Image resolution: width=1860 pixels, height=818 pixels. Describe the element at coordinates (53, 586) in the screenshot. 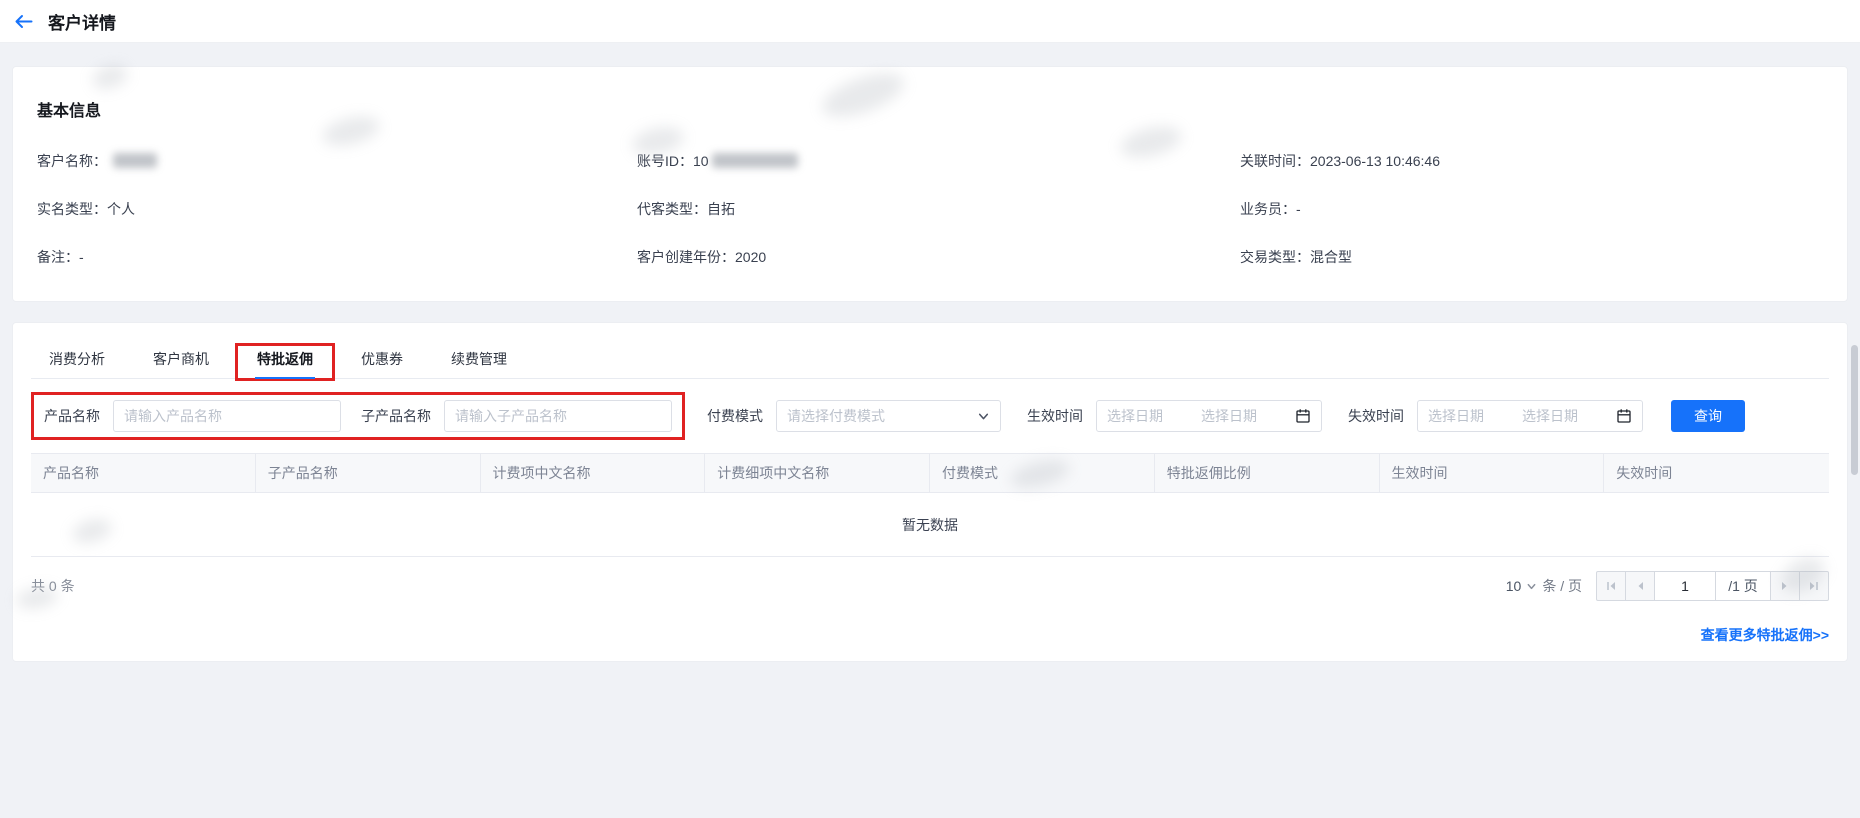

I see `total-count: 共 0 条` at that location.